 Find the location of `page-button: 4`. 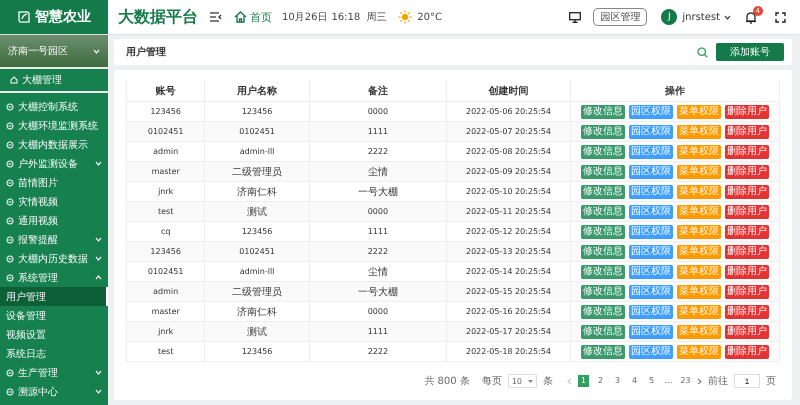

page-button: 4 is located at coordinates (634, 381).